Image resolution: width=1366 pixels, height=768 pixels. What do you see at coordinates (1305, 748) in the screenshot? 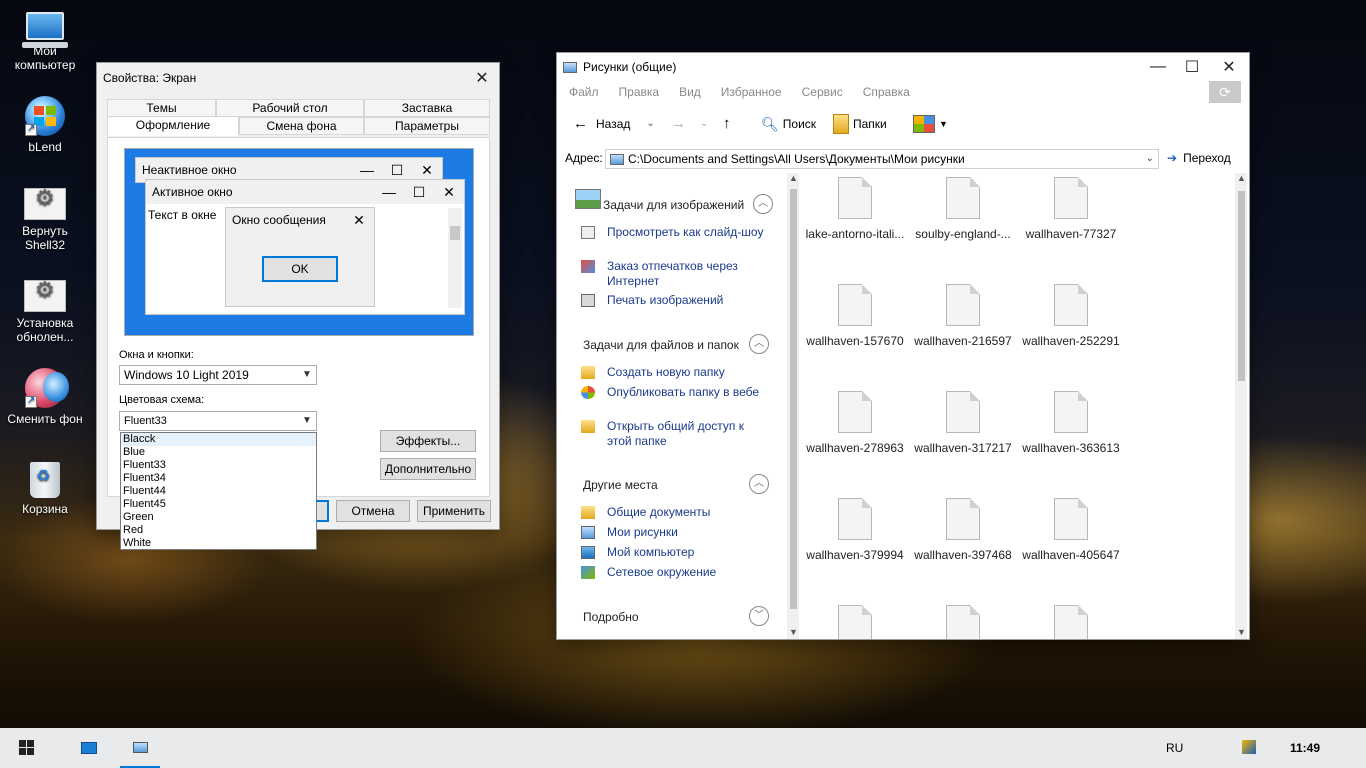
I see `clock: 11:49` at bounding box center [1305, 748].